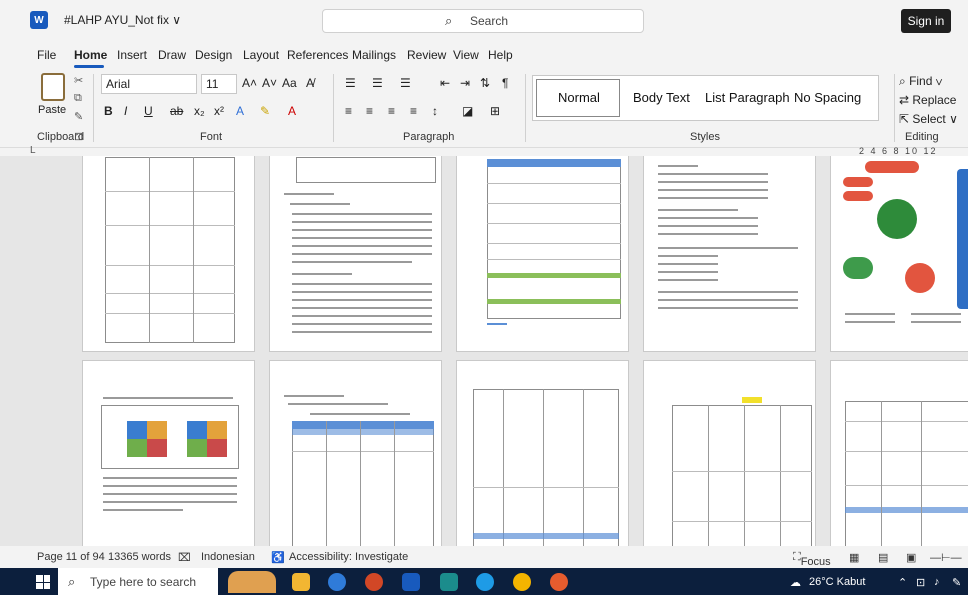 Image resolution: width=968 pixels, height=595 pixels. Describe the element at coordinates (937, 582) in the screenshot. I see `volume-icon: ♪` at that location.